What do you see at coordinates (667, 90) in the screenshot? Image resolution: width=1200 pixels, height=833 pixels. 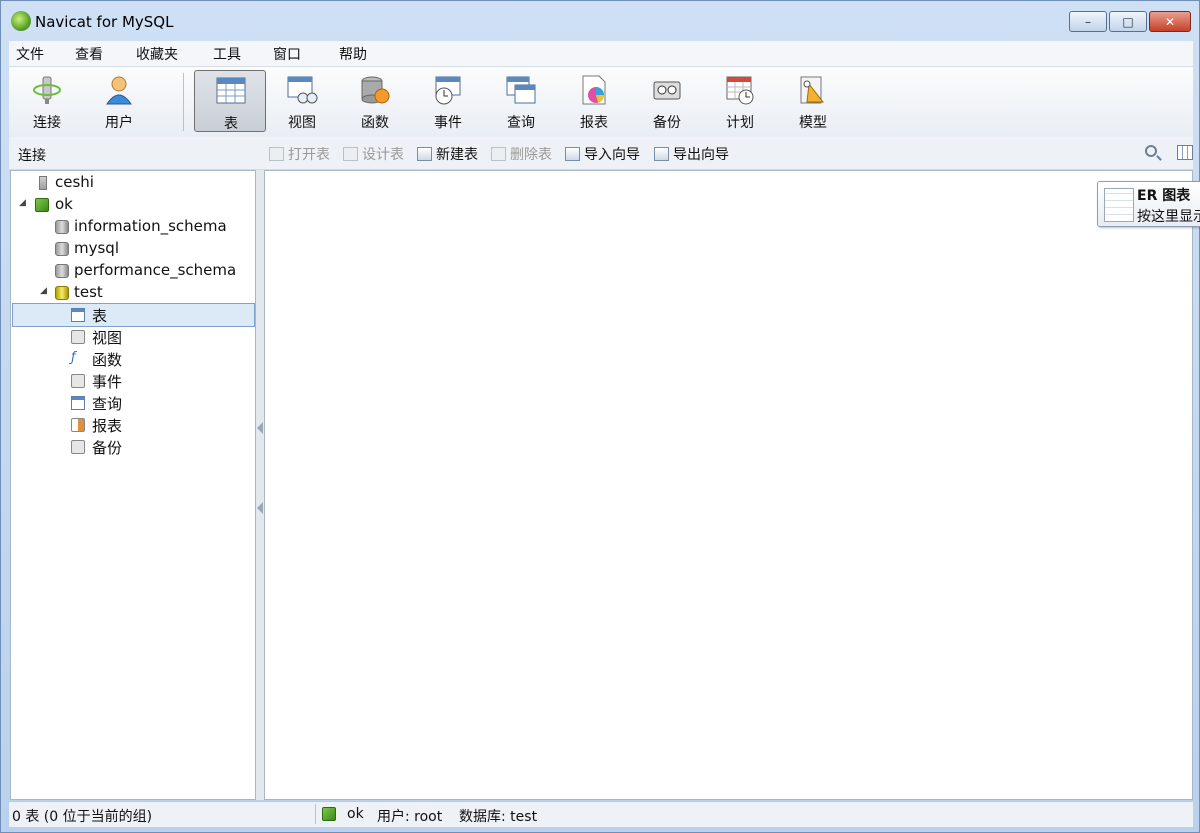 I see `backup-icon` at bounding box center [667, 90].